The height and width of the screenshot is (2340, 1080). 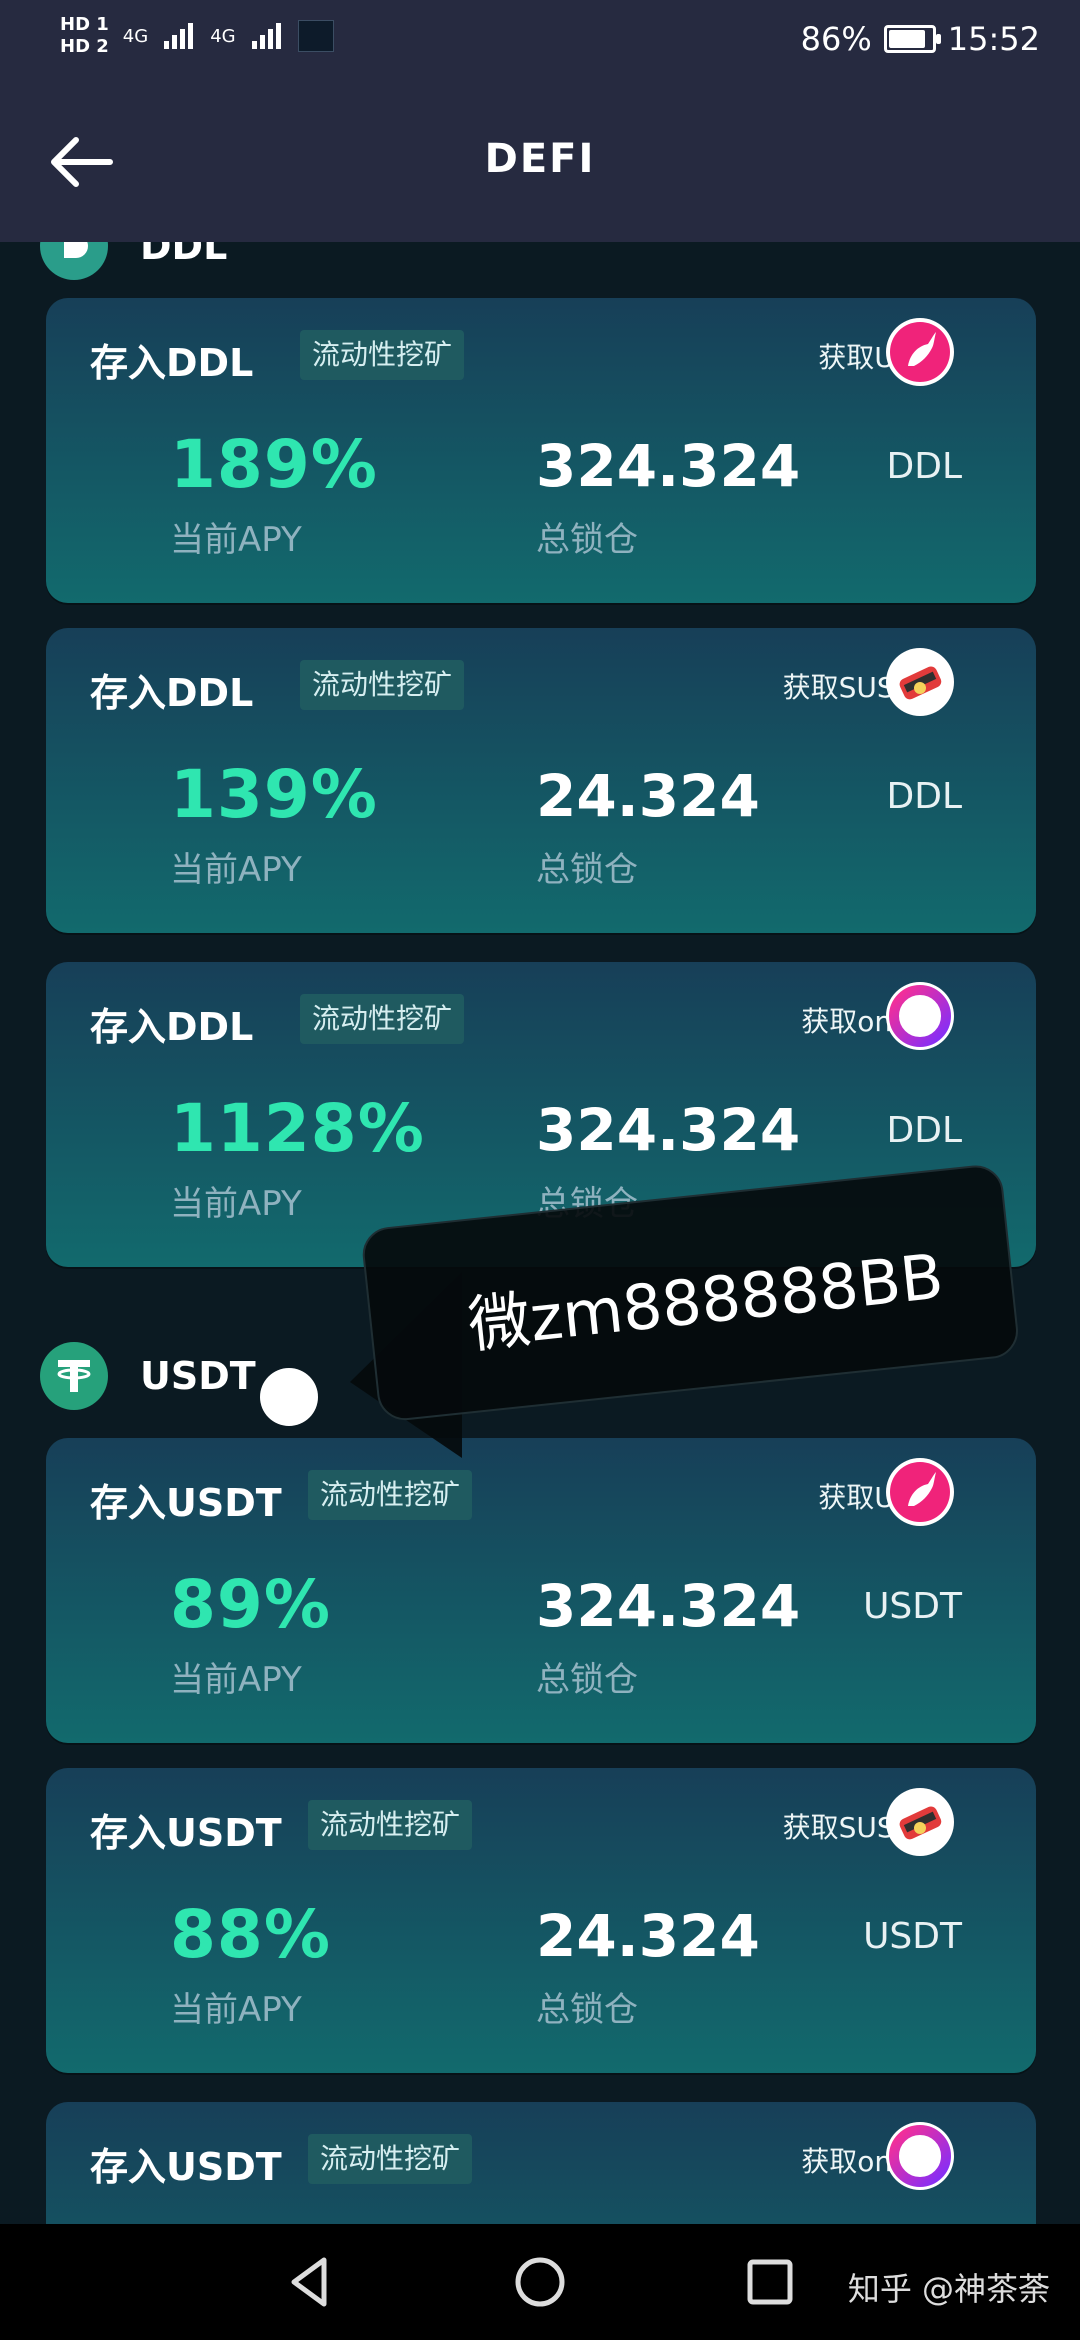 I want to click on app-header: DEFI, so click(x=540, y=161).